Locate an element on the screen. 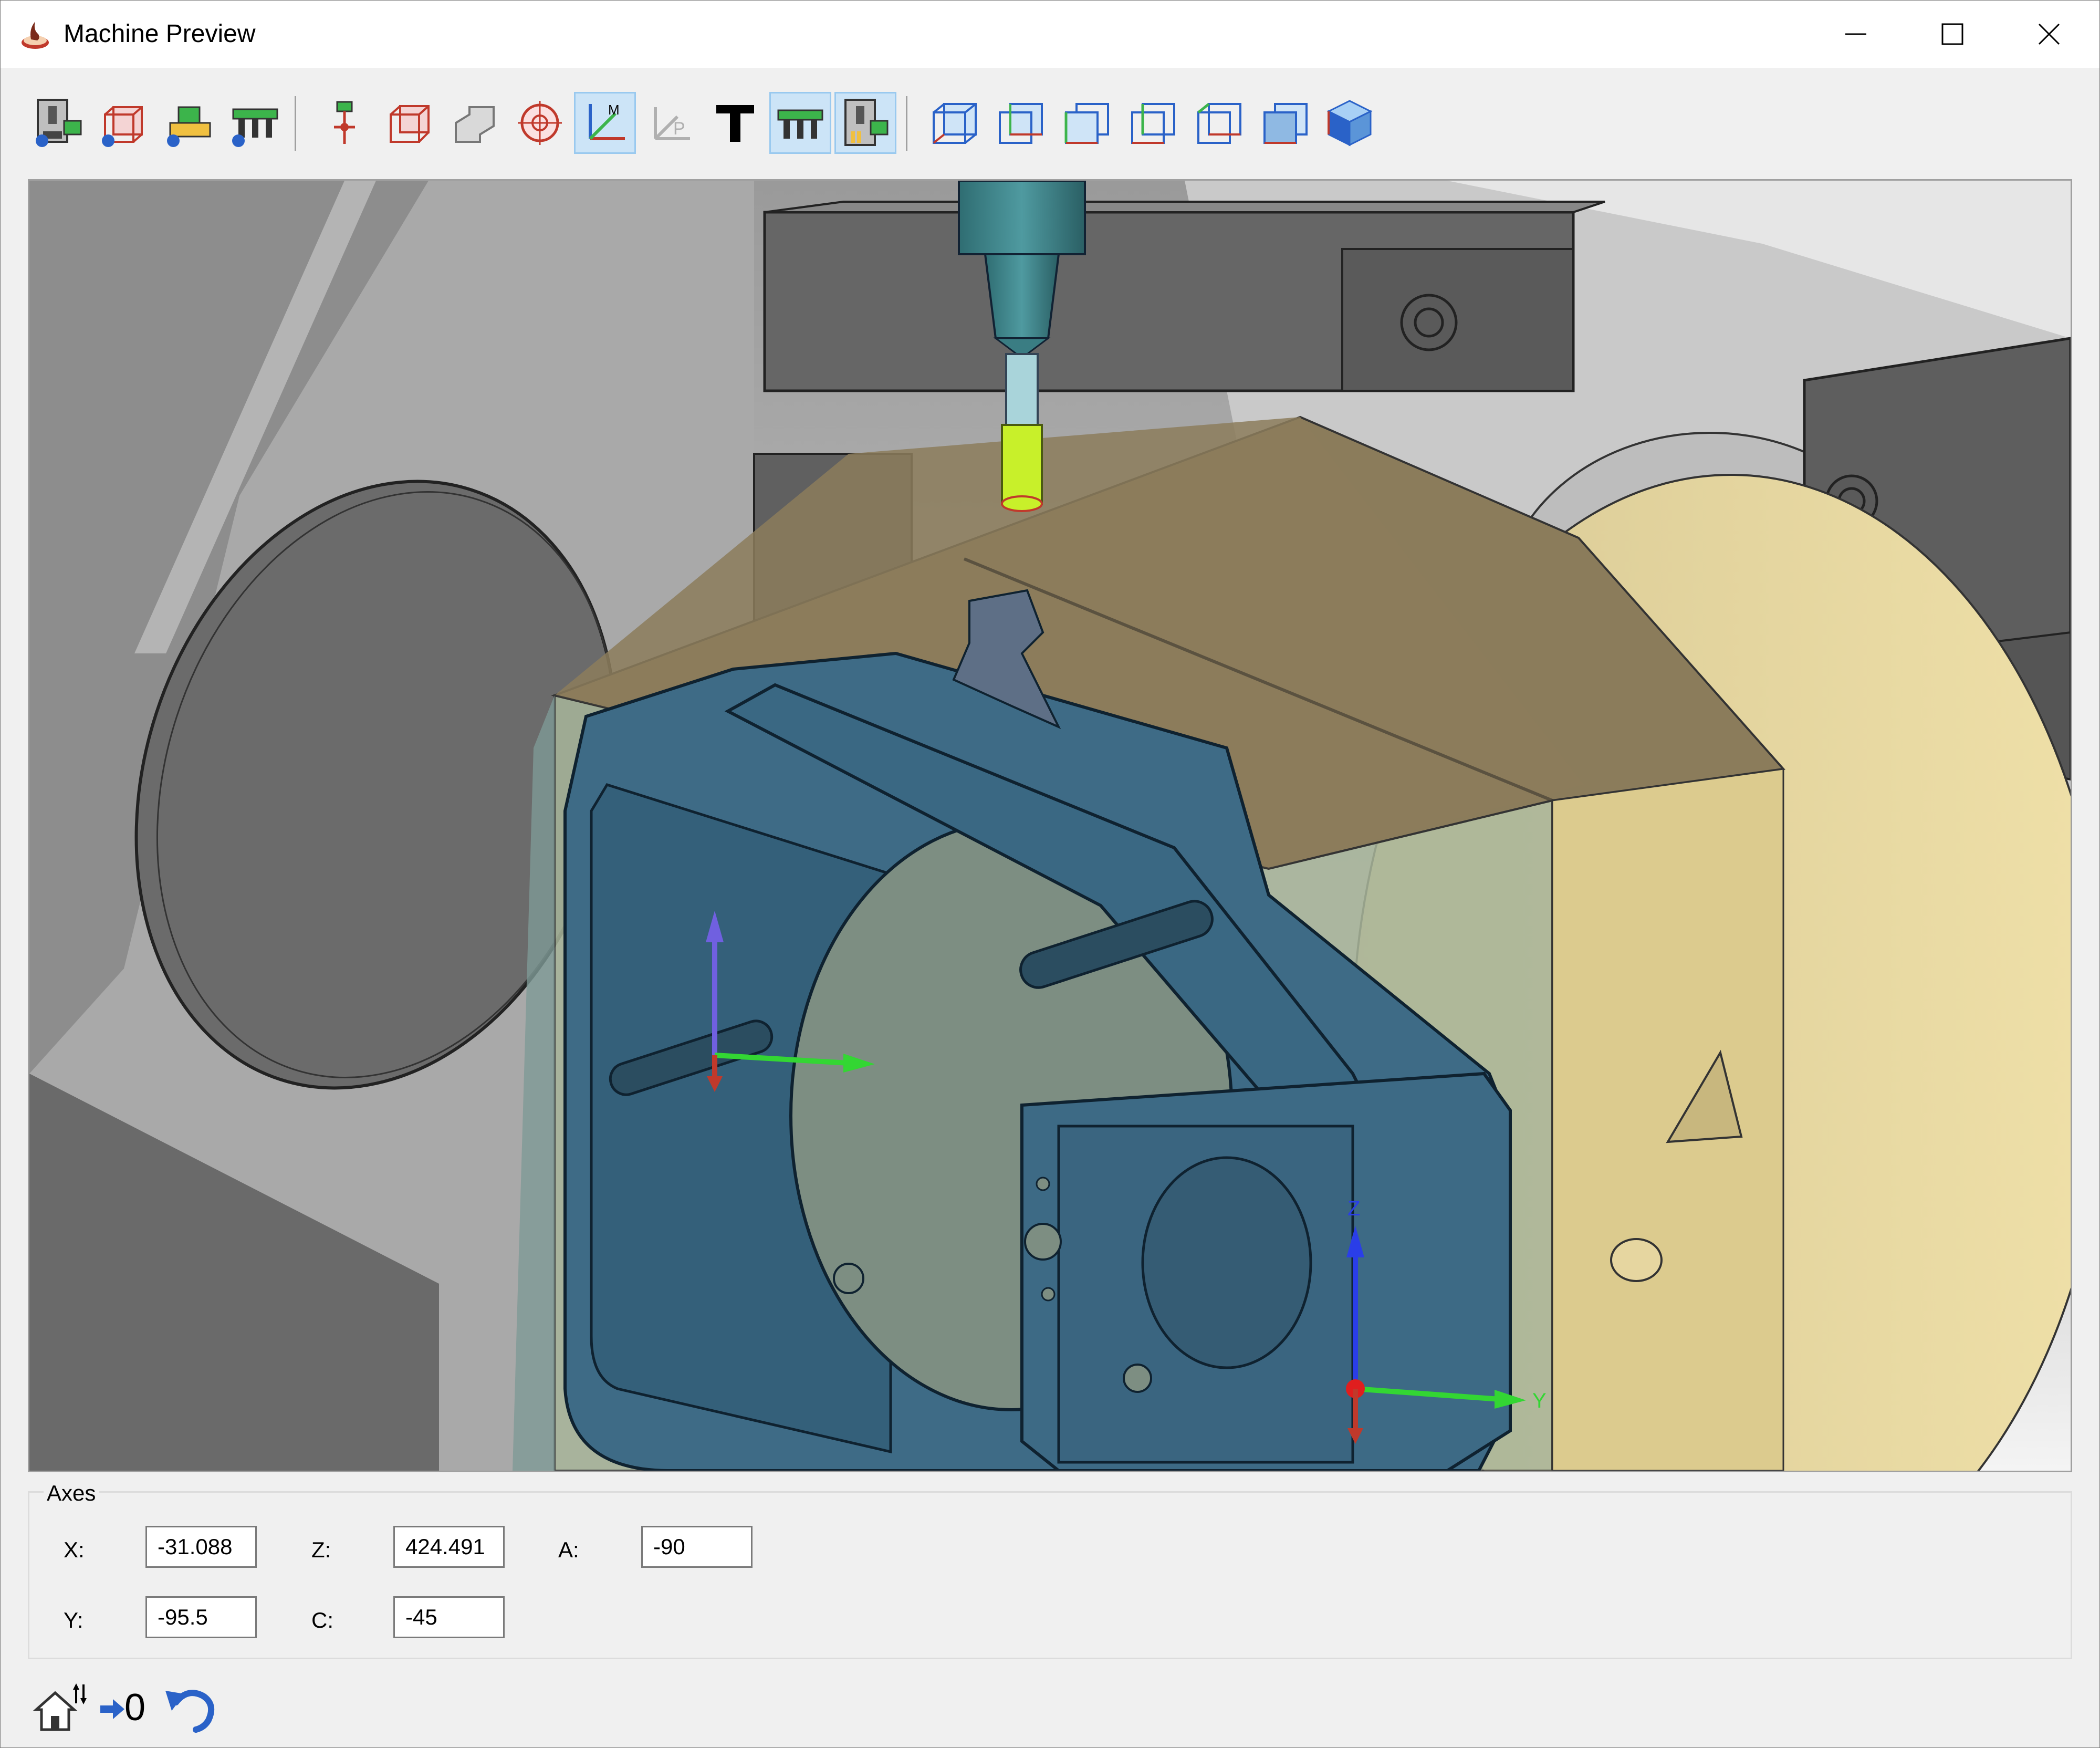 This screenshot has width=2100, height=1748. zero-label: 0 is located at coordinates (134, 1708).